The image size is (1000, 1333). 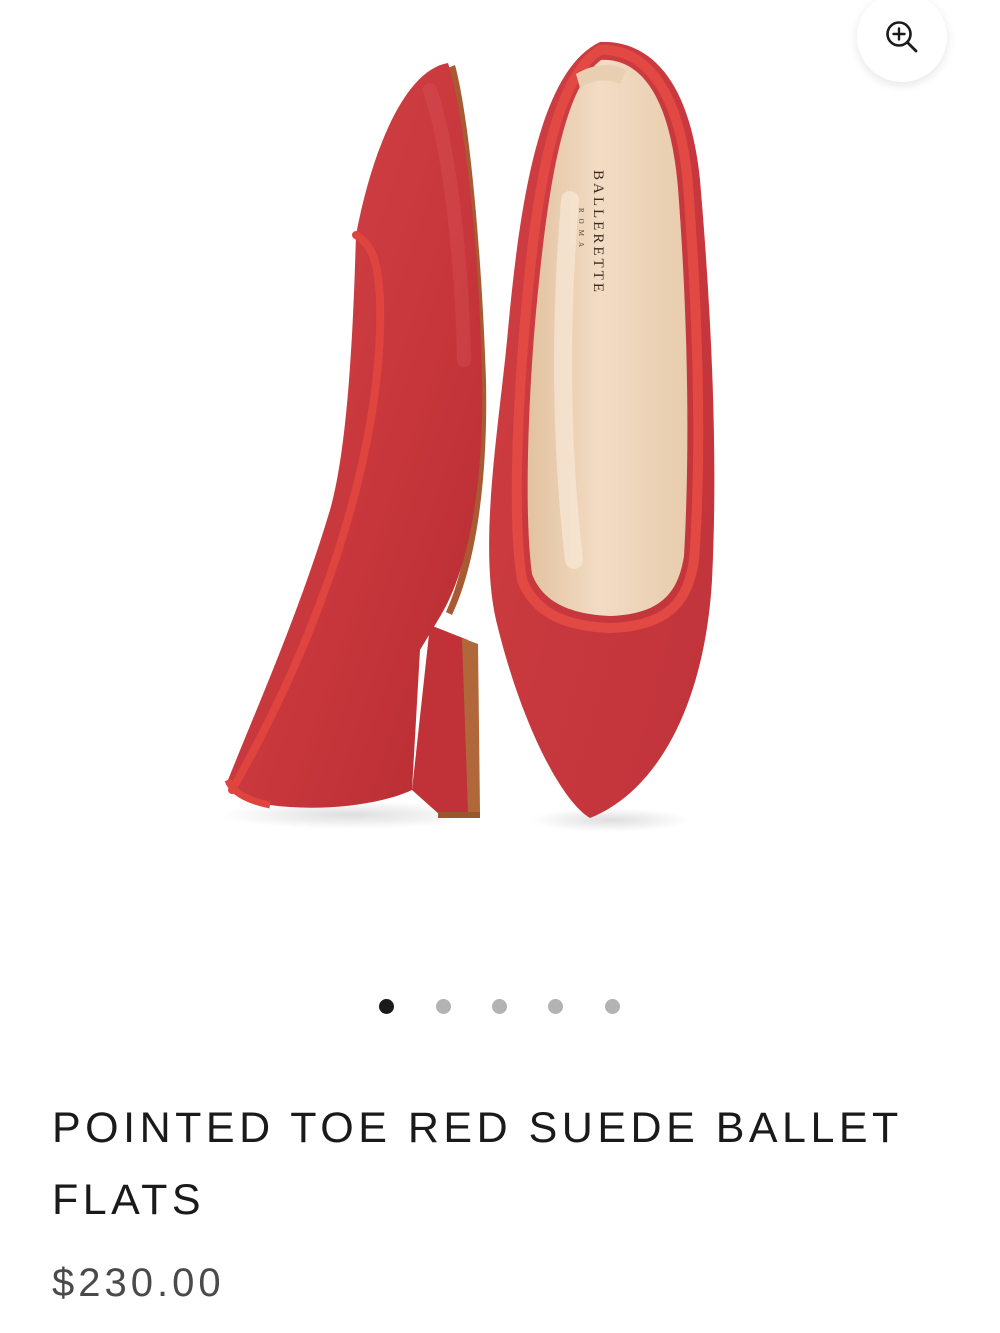 I want to click on insole-brand: BALLERETTE, so click(x=598, y=232).